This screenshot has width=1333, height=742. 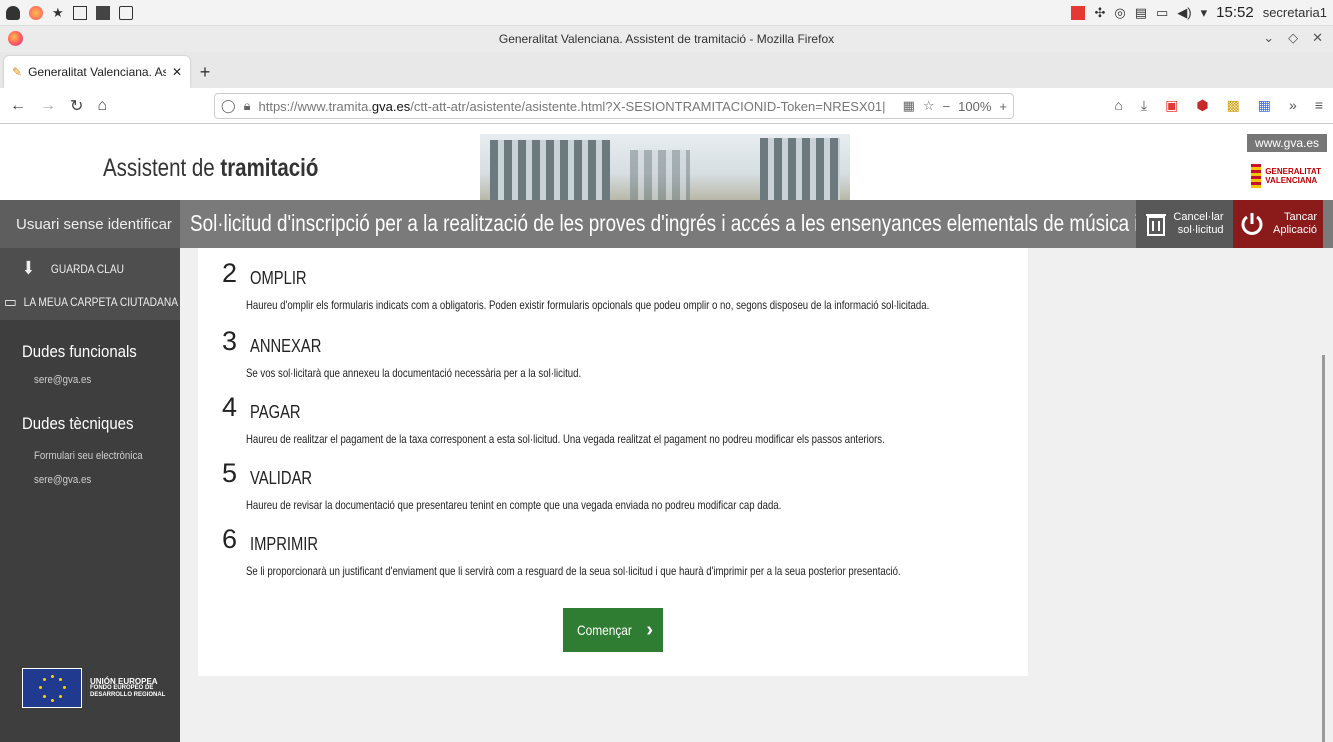 I want to click on clipboard-icon: ▤, so click(x=1141, y=13).